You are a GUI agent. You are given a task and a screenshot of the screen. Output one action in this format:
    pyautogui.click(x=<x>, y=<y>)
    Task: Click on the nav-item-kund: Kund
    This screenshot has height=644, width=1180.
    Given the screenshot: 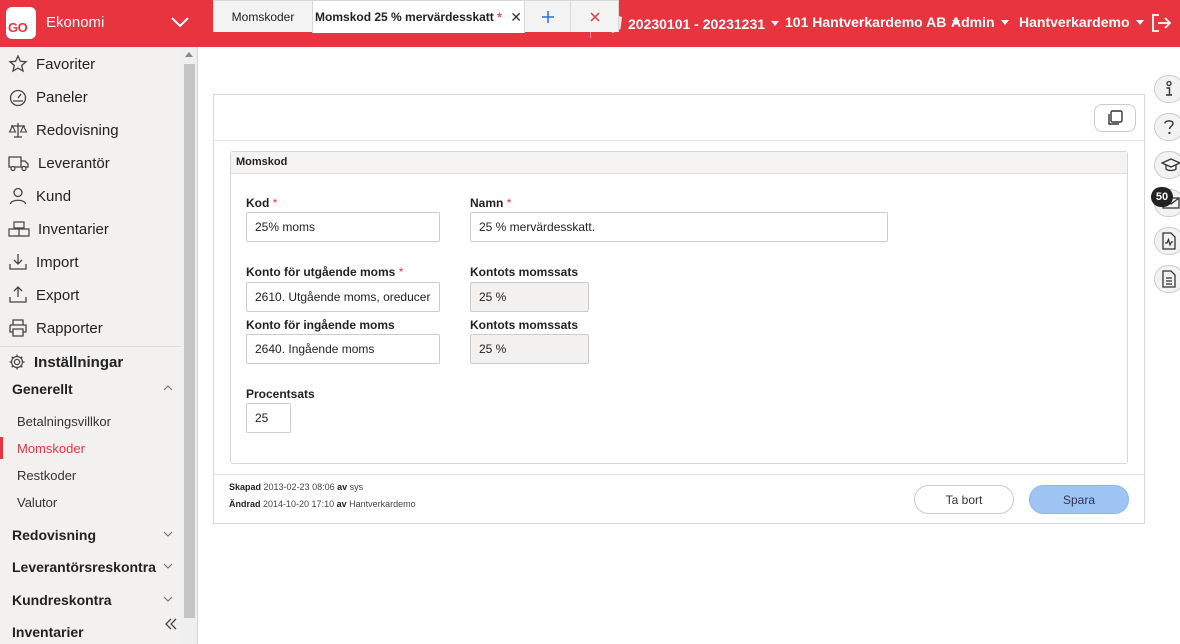 What is the action you would take?
    pyautogui.click(x=39, y=196)
    